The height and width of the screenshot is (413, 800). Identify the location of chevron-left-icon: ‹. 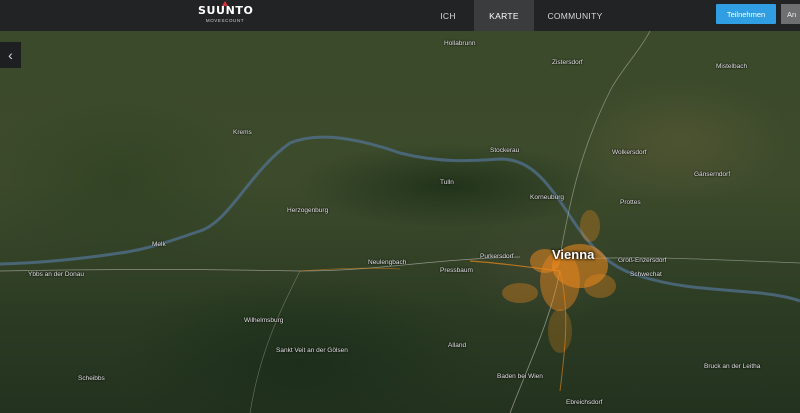
(10, 55).